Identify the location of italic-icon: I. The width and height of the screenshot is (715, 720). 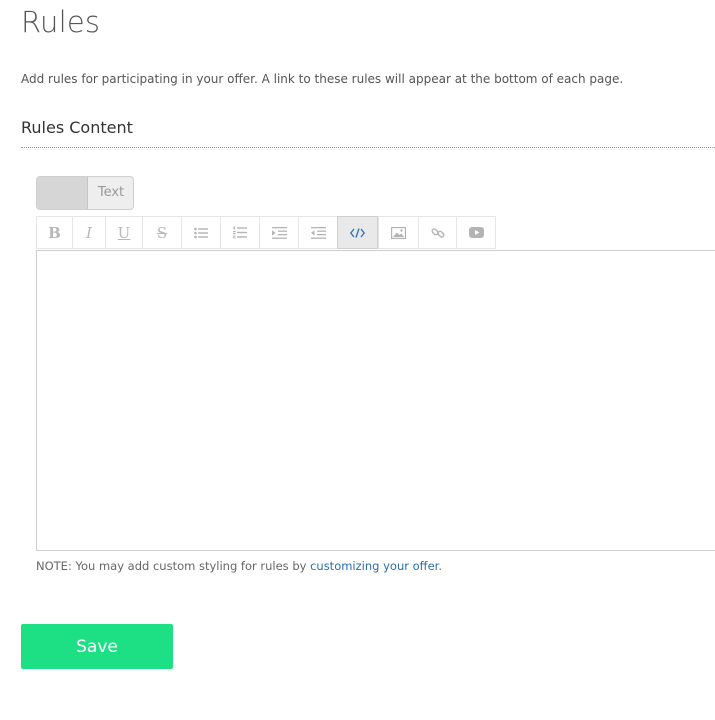
(89, 232).